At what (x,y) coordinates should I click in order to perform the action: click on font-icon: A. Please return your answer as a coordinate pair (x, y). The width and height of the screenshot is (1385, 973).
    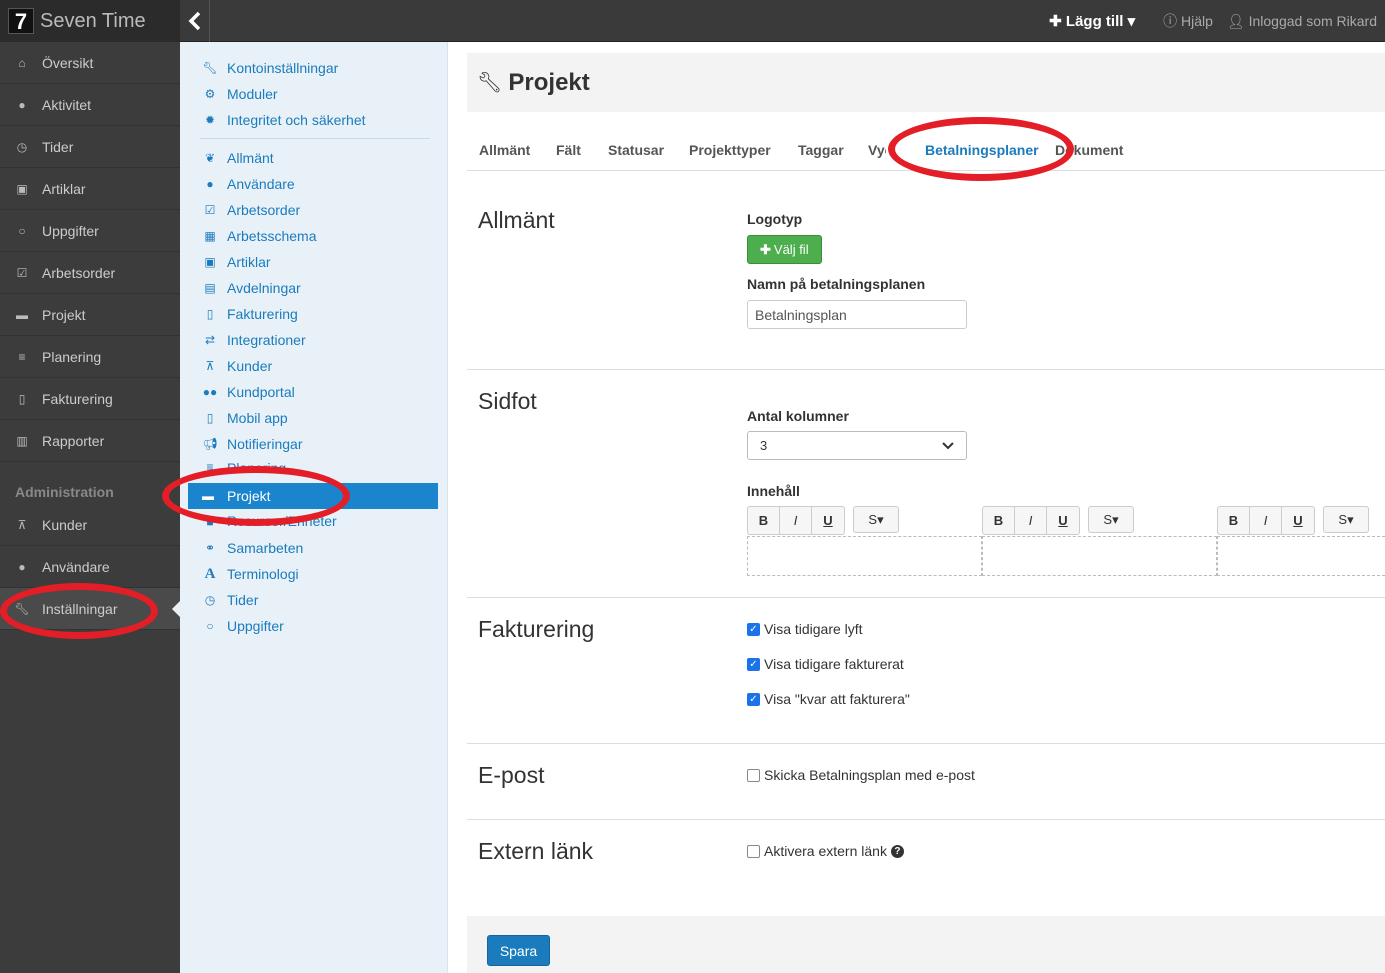
    Looking at the image, I should click on (210, 573).